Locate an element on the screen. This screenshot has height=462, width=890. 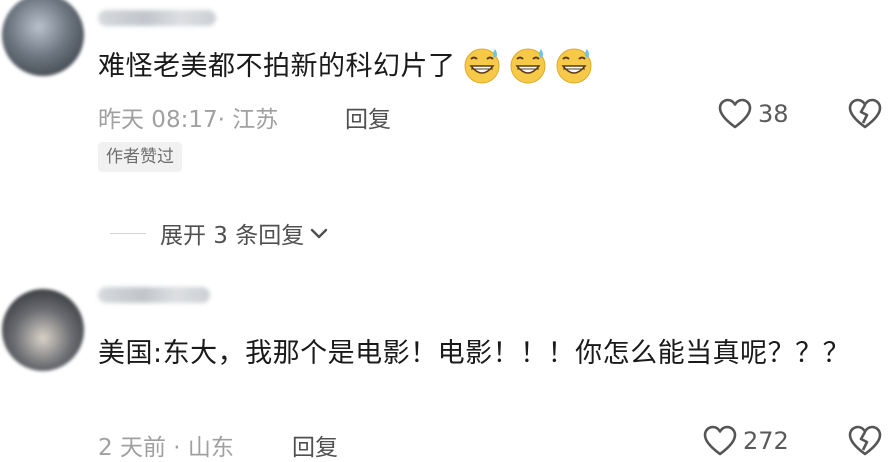
comment-time-location: 2 天前 · 山东 is located at coordinates (166, 448).